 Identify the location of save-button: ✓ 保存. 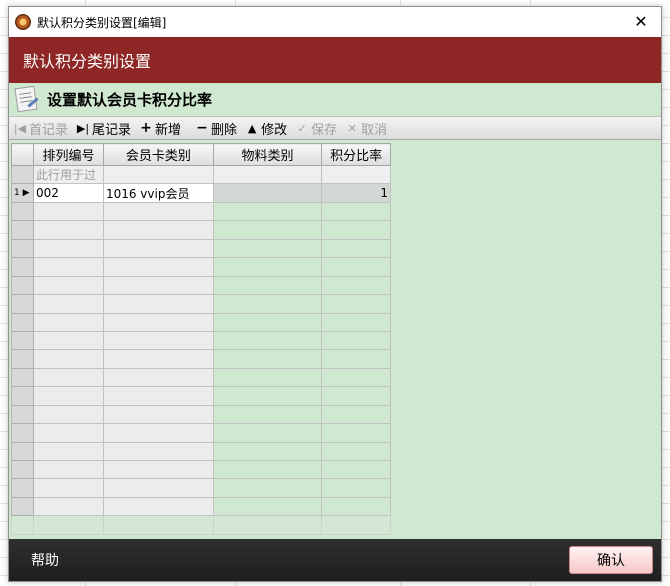
(318, 128).